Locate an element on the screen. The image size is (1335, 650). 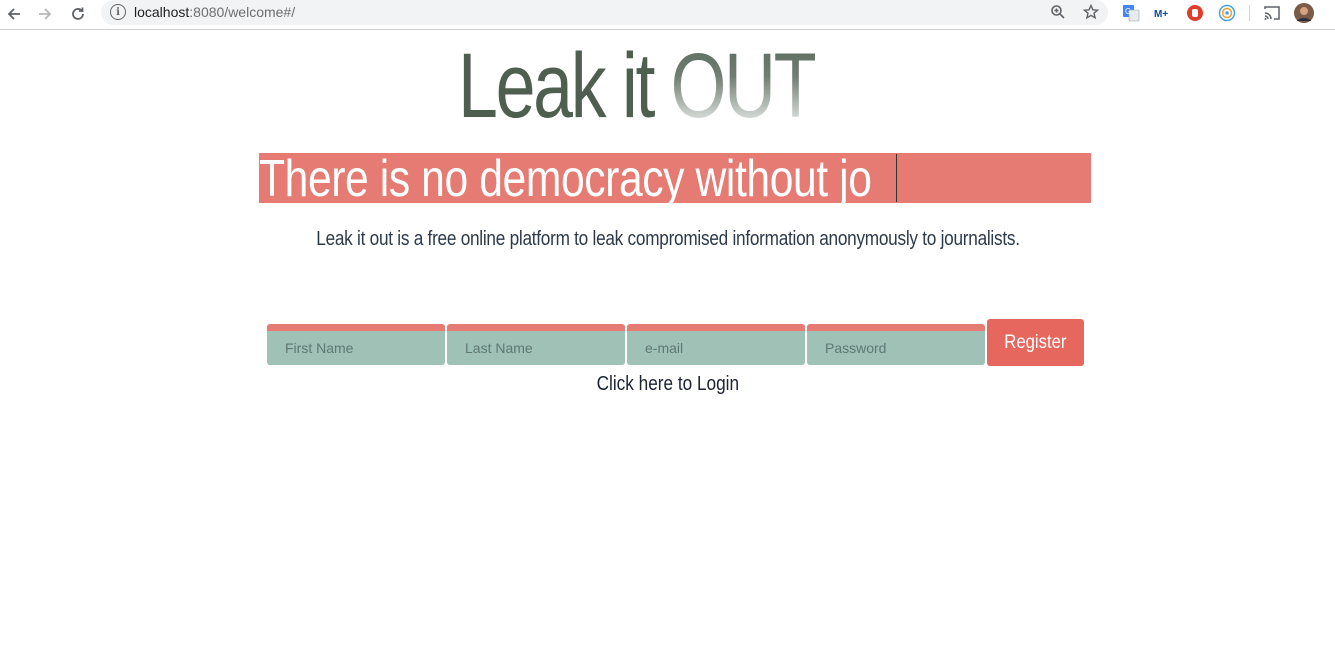
forward-icon is located at coordinates (45, 14).